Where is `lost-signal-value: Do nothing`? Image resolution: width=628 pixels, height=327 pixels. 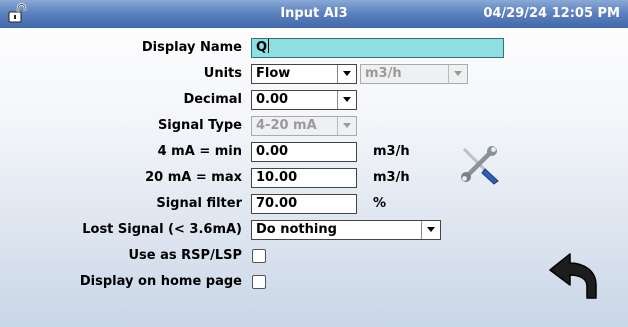
lost-signal-value: Do nothing is located at coordinates (296, 229).